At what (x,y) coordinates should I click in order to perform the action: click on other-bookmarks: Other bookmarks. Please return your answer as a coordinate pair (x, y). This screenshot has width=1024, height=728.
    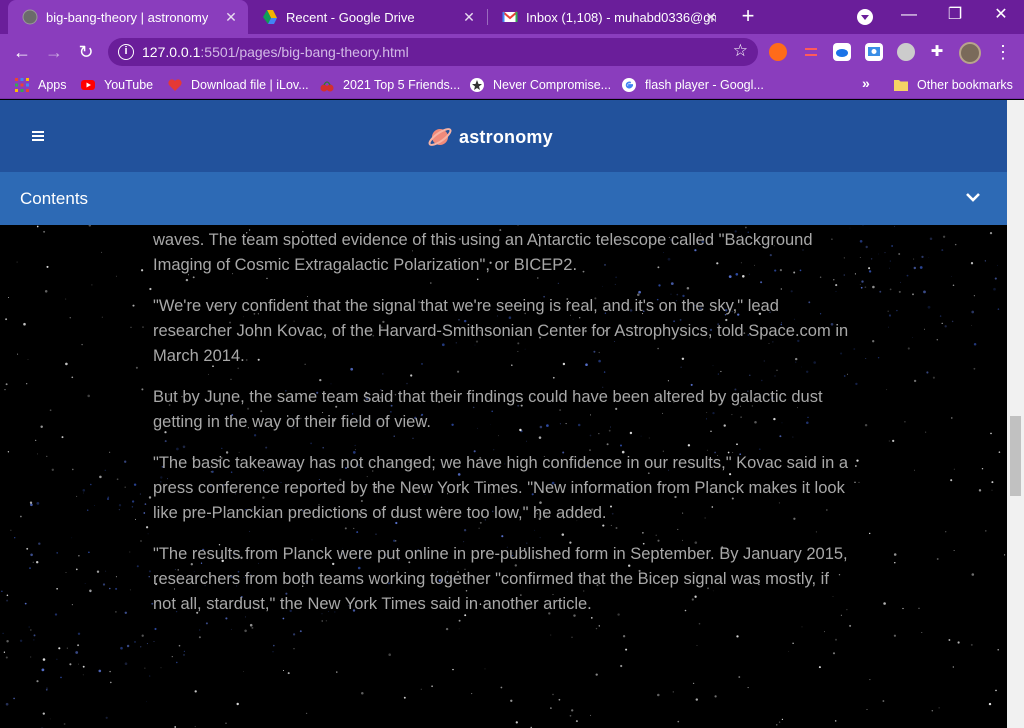
    Looking at the image, I should click on (953, 85).